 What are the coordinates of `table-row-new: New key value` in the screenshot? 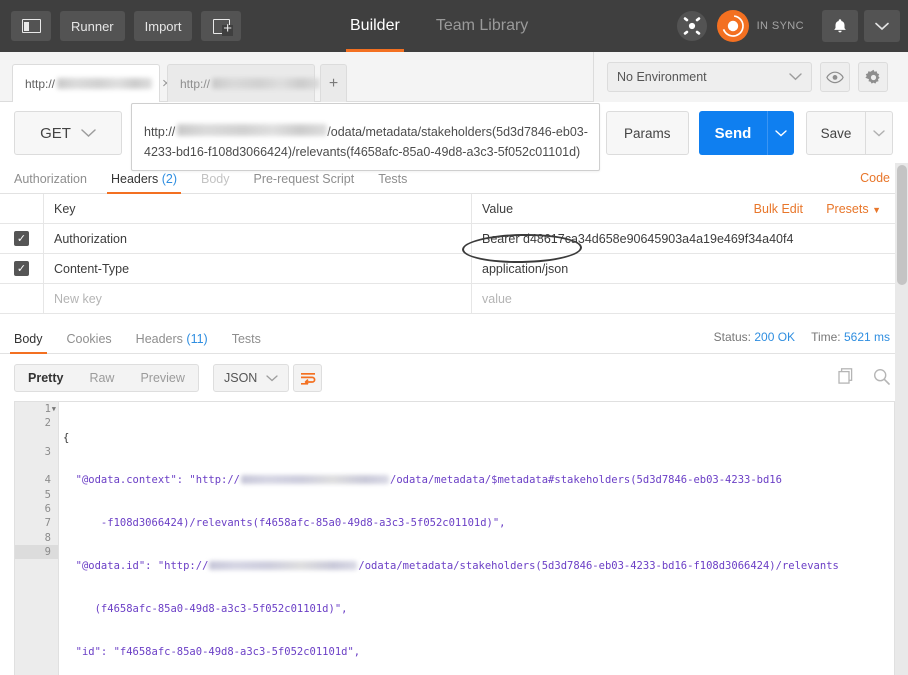 It's located at (447, 299).